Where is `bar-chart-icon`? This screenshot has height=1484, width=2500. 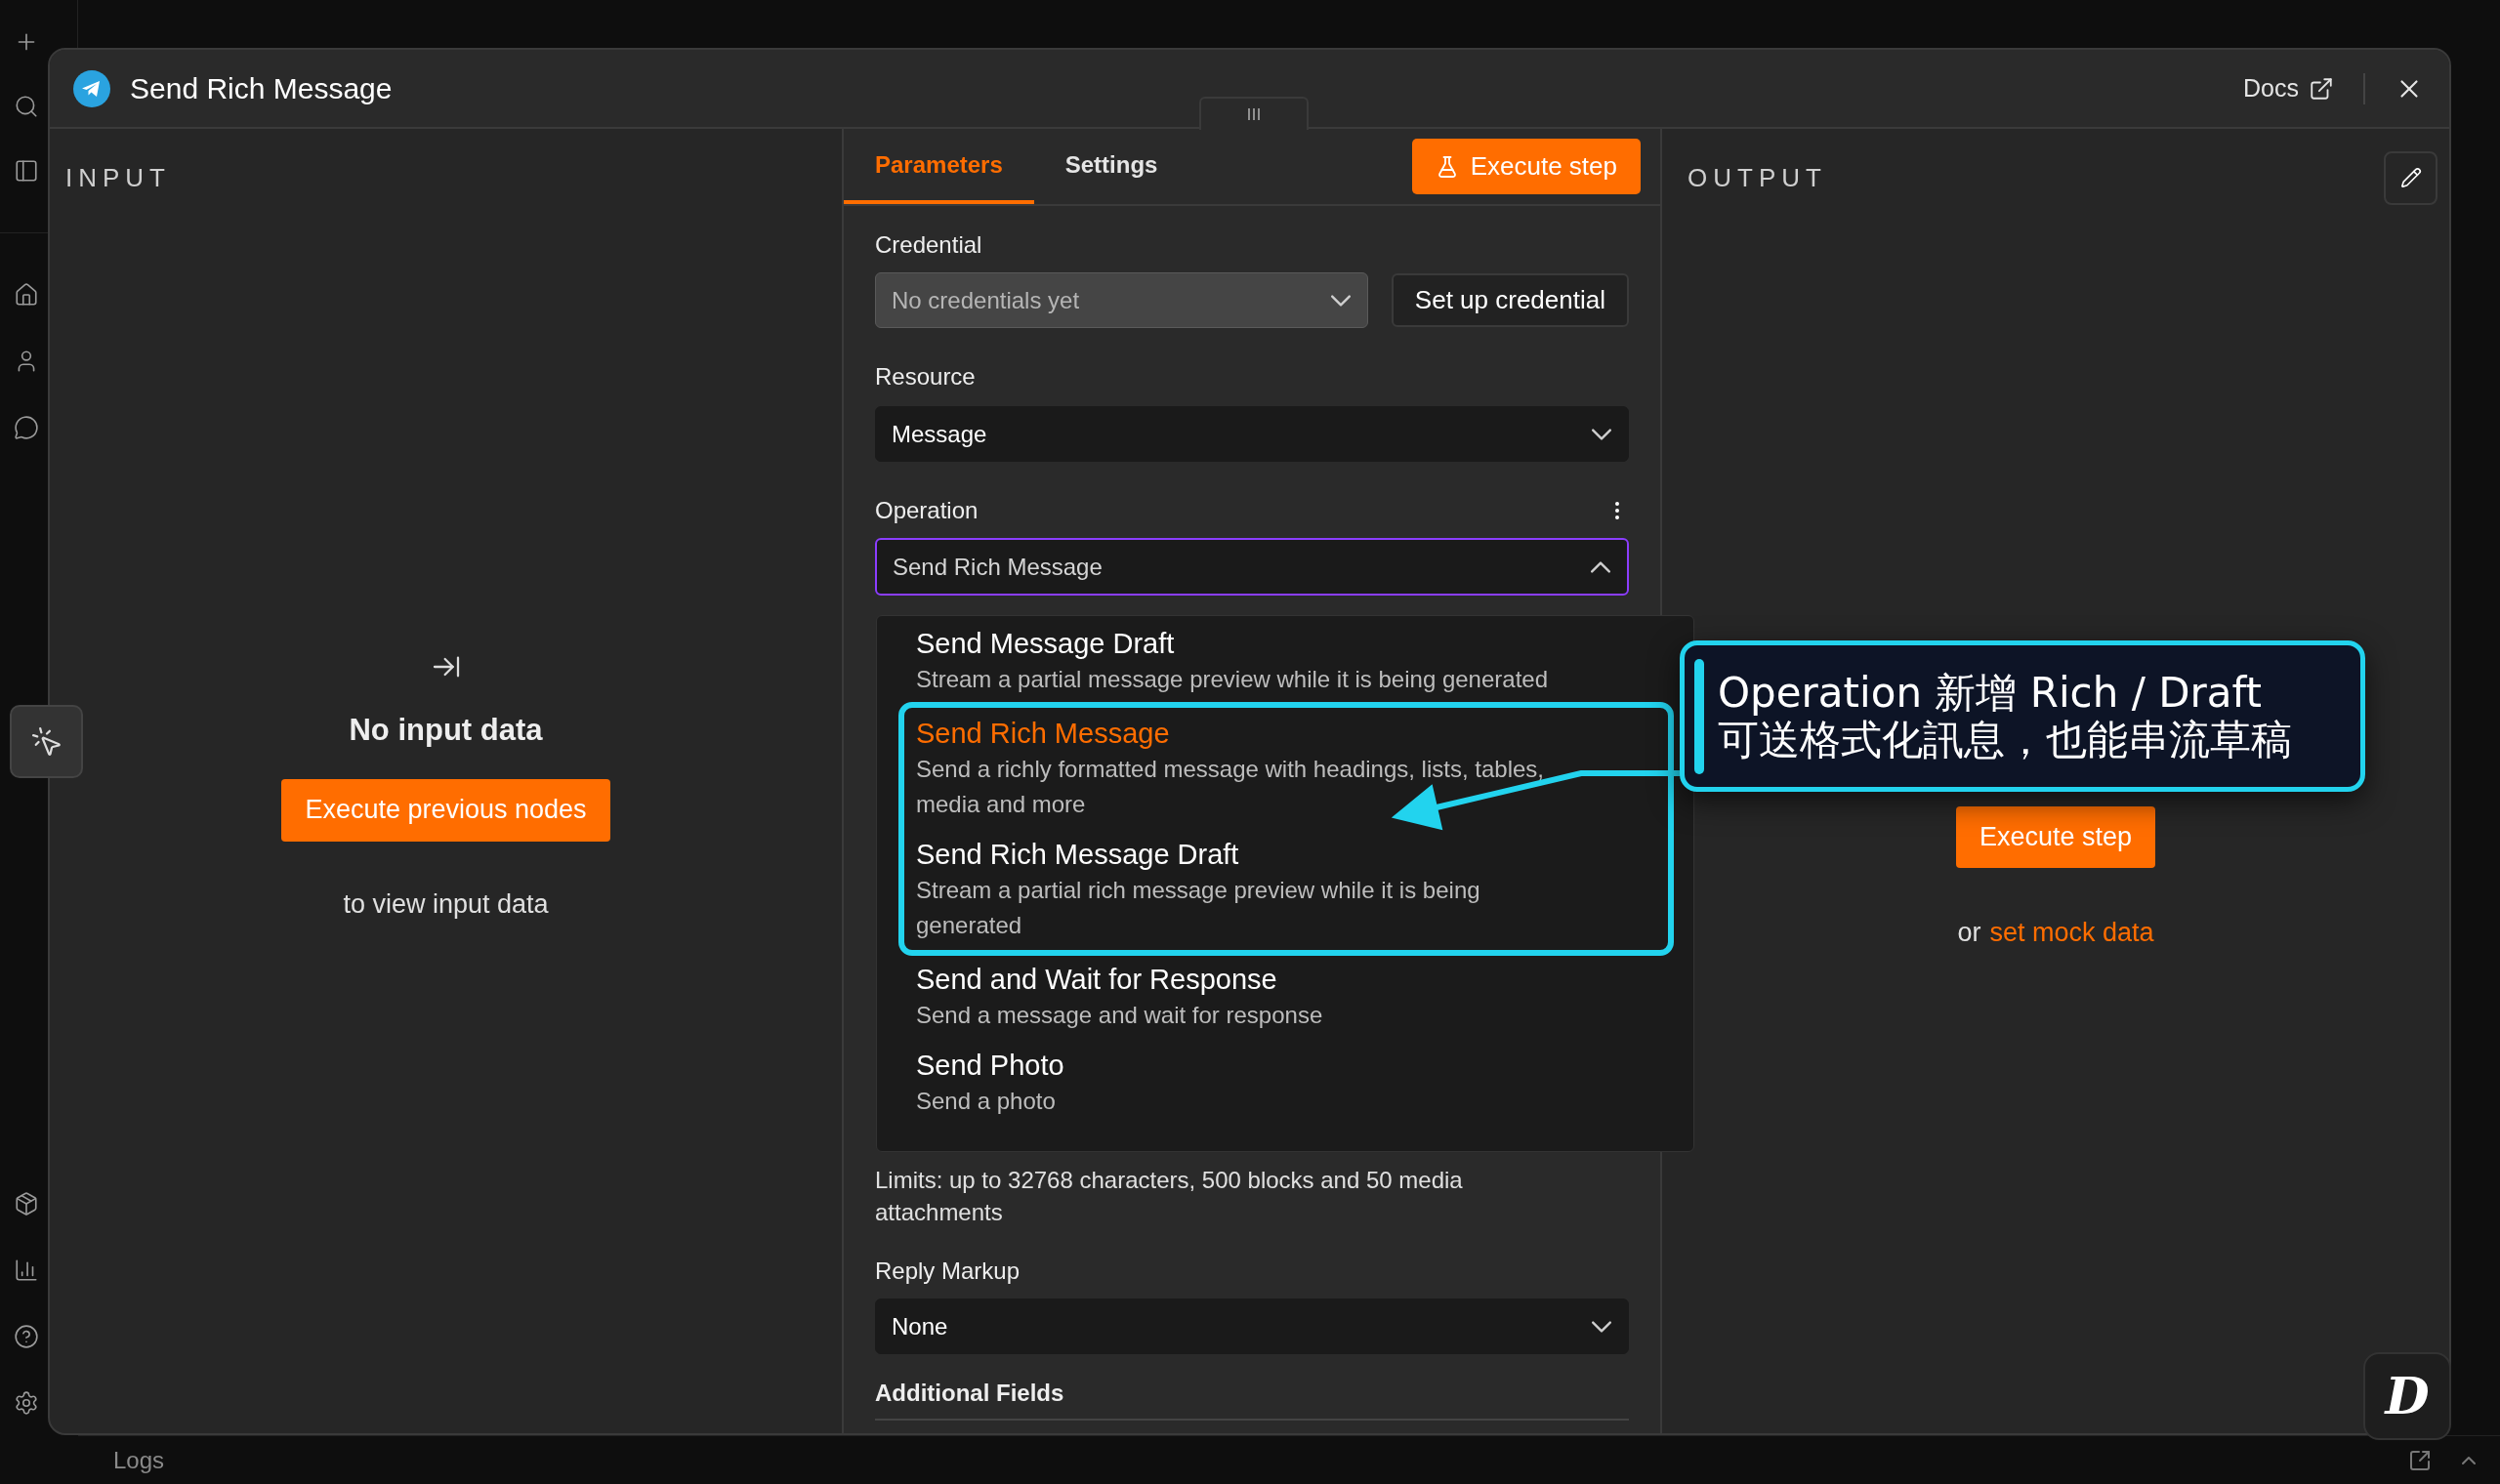 bar-chart-icon is located at coordinates (26, 1270).